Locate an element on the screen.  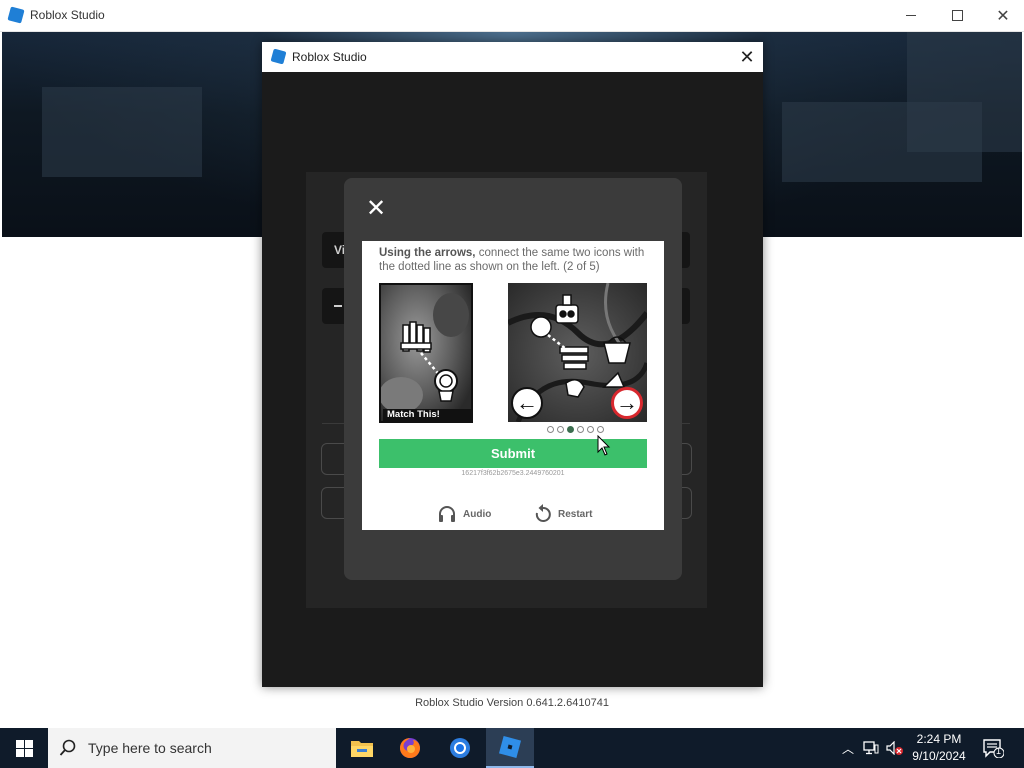
minimize-button is located at coordinates (911, 15).